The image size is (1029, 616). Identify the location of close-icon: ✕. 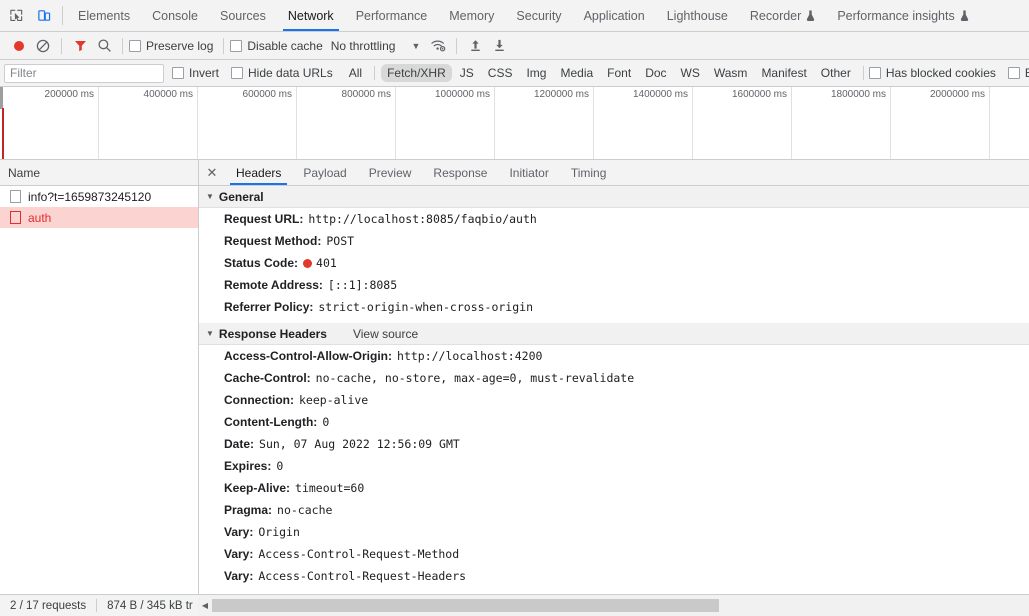
(212, 172).